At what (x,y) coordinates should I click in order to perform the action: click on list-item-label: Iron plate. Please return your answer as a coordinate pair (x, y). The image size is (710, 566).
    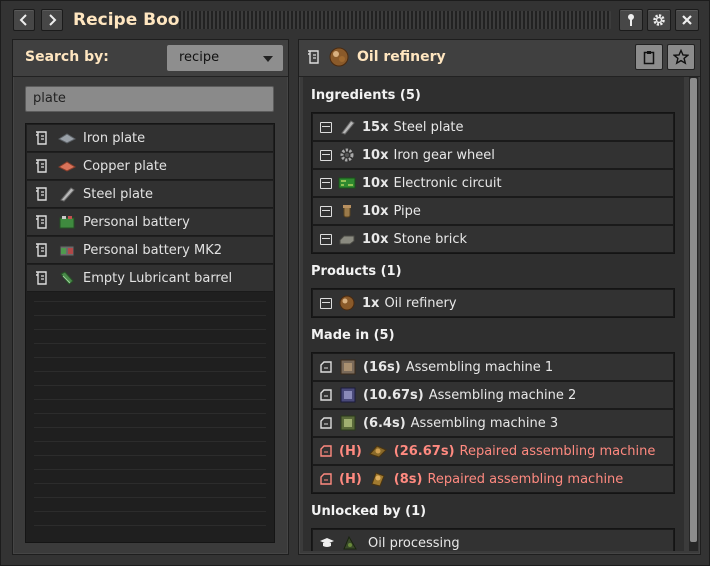
    Looking at the image, I should click on (114, 138).